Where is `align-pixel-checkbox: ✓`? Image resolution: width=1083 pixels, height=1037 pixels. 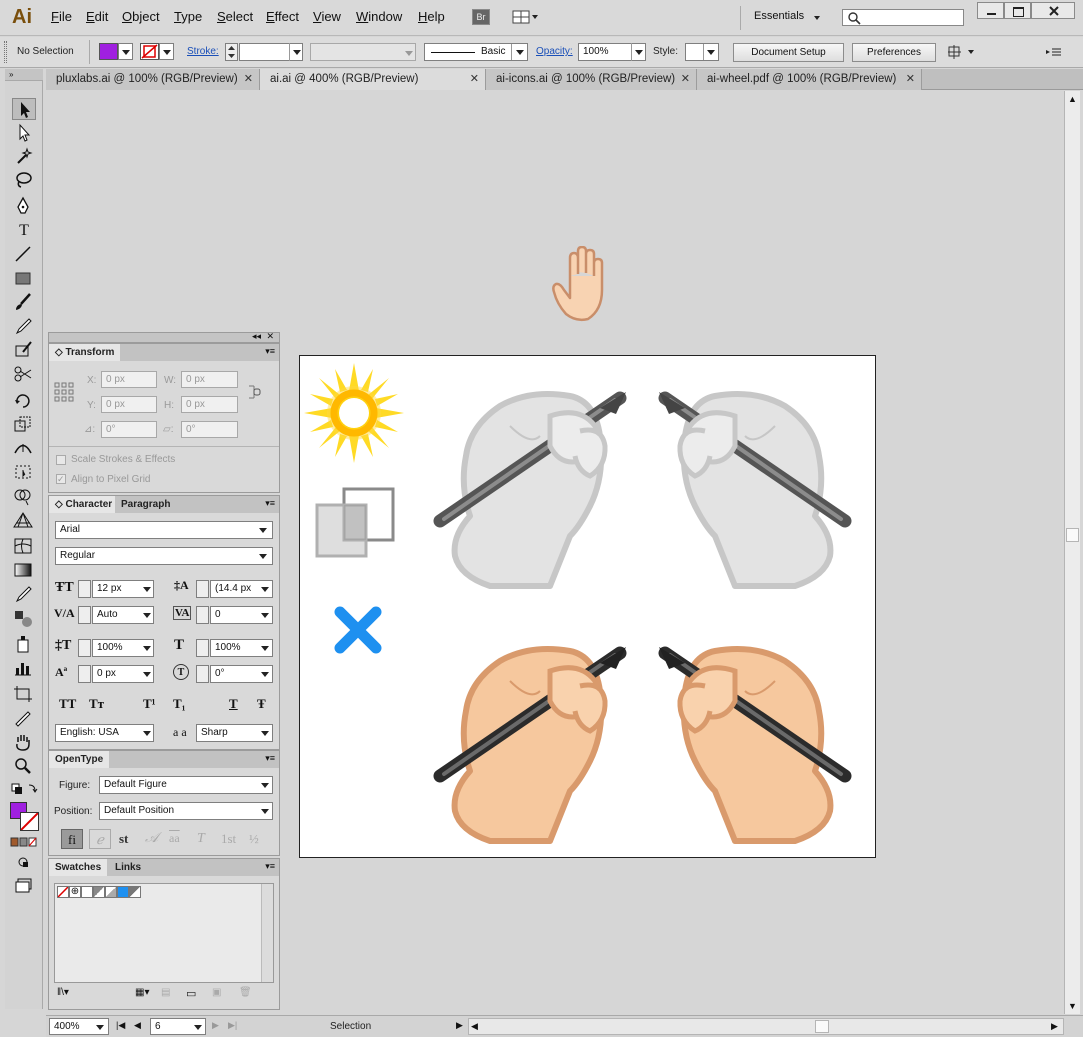 align-pixel-checkbox: ✓ is located at coordinates (61, 479).